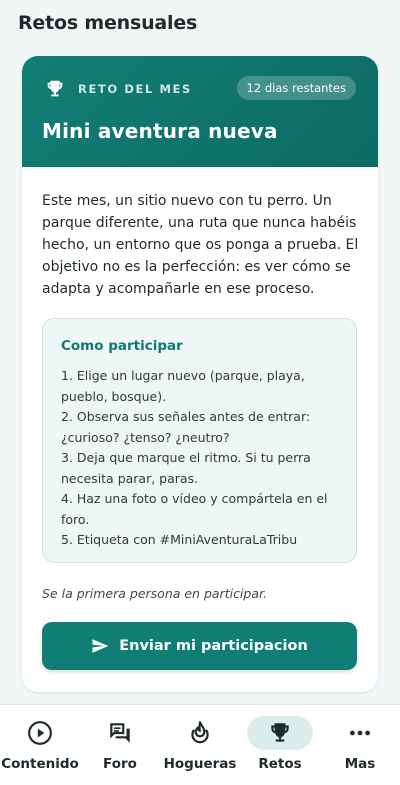 This screenshot has width=400, height=785. What do you see at coordinates (179, 539) in the screenshot?
I see `step-item: 5. Etiqueta con #MiniAventuraLaTribu` at bounding box center [179, 539].